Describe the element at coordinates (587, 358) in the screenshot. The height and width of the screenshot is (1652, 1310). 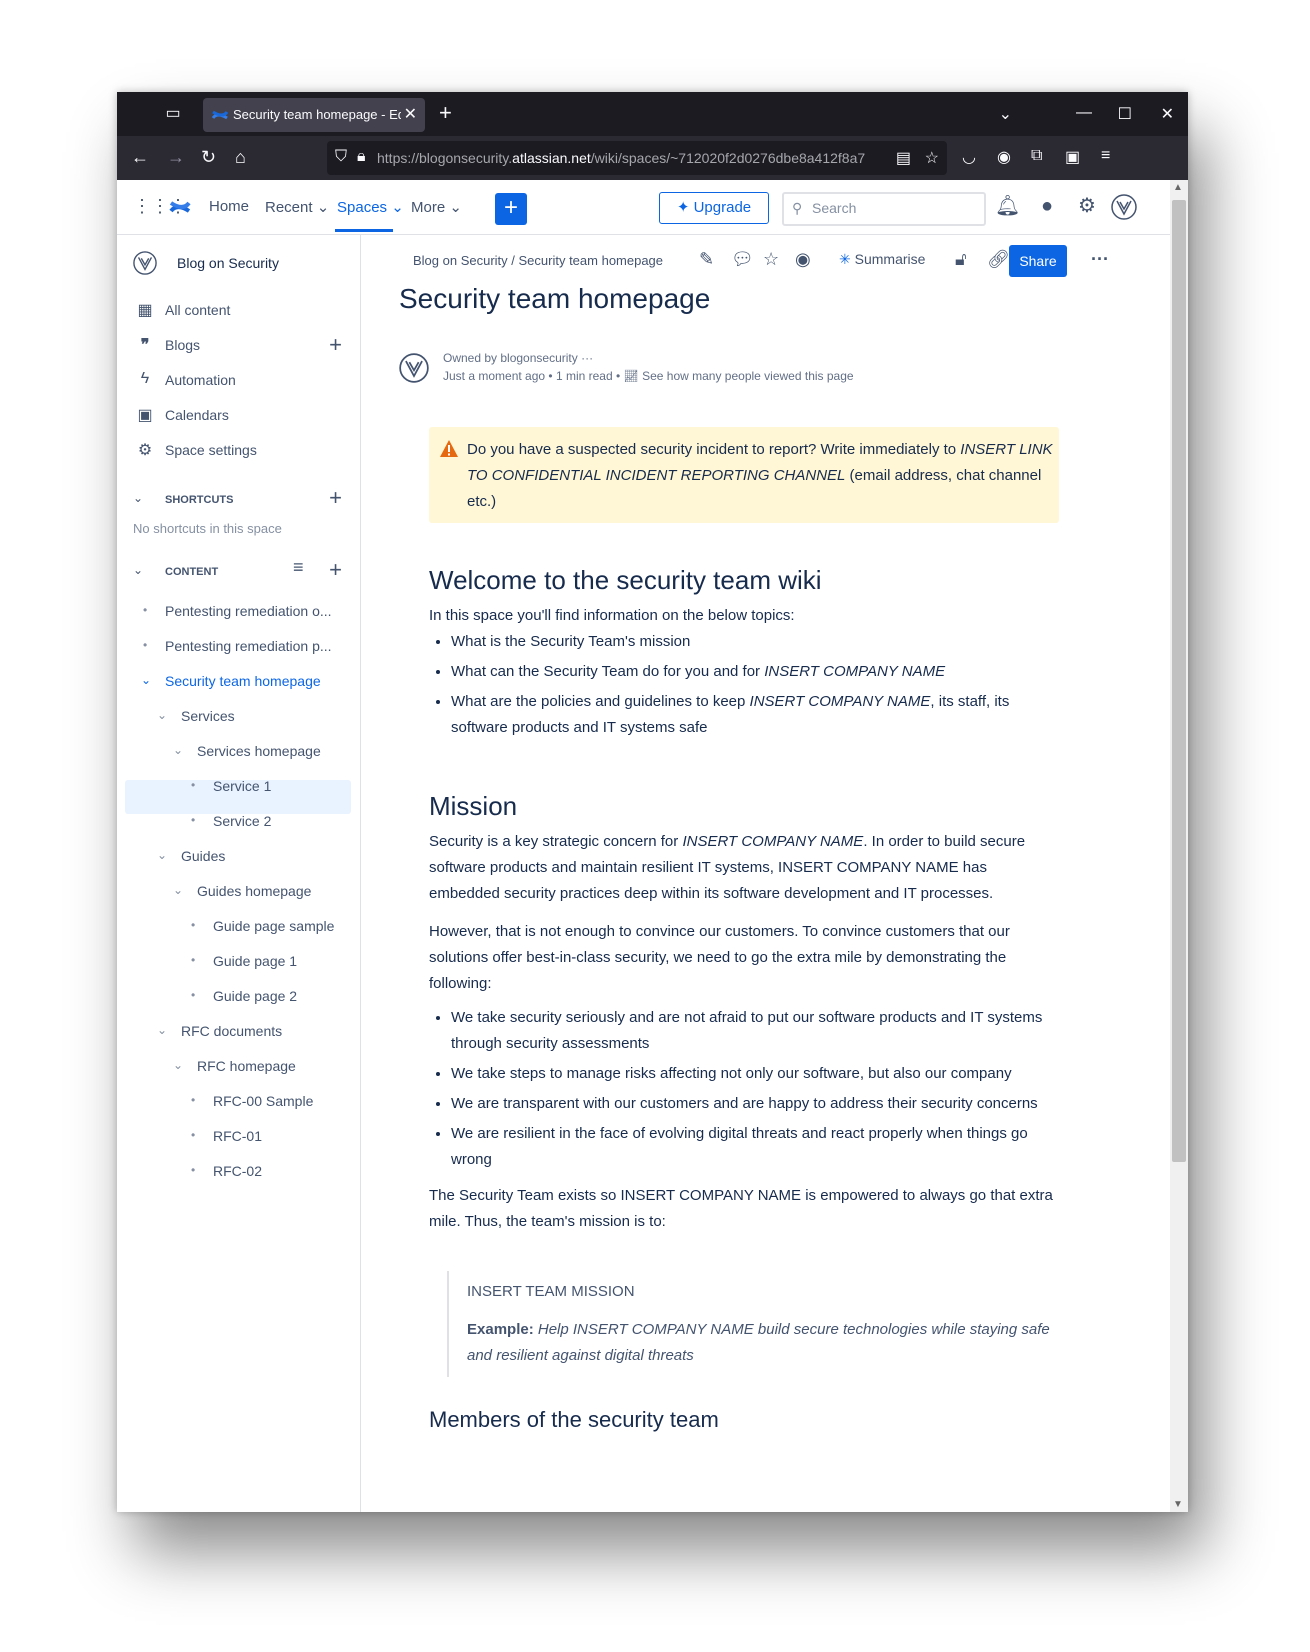
I see `owner-more-icon: ···` at that location.